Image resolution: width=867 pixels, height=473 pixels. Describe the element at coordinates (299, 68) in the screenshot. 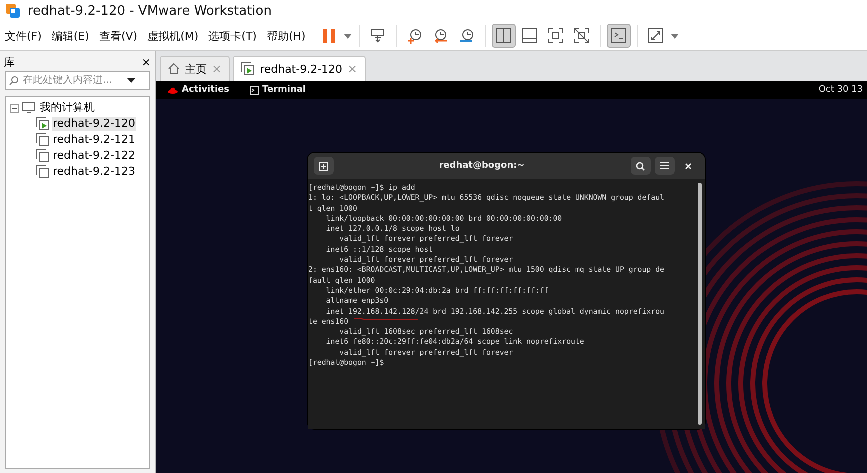

I see `tab: redhat-9.2-120 ×` at that location.